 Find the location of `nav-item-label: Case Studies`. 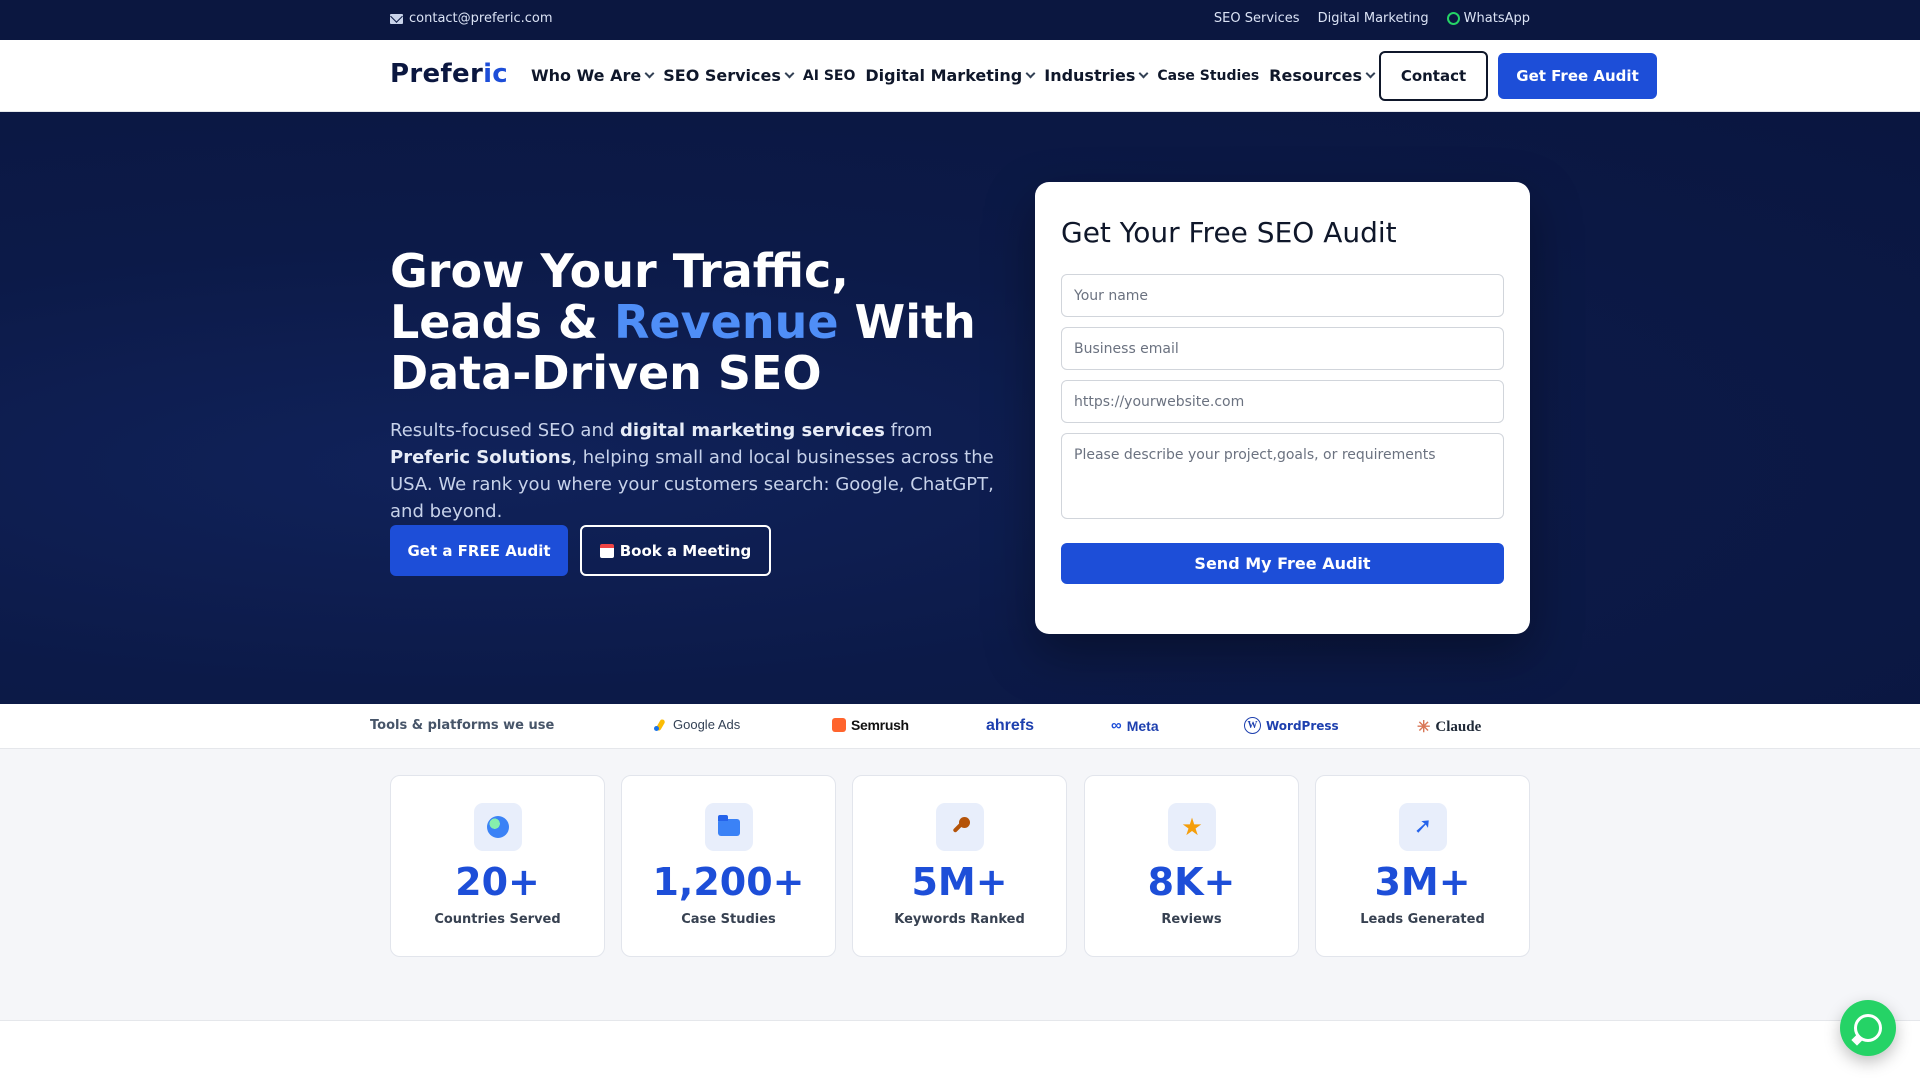

nav-item-label: Case Studies is located at coordinates (1208, 75).